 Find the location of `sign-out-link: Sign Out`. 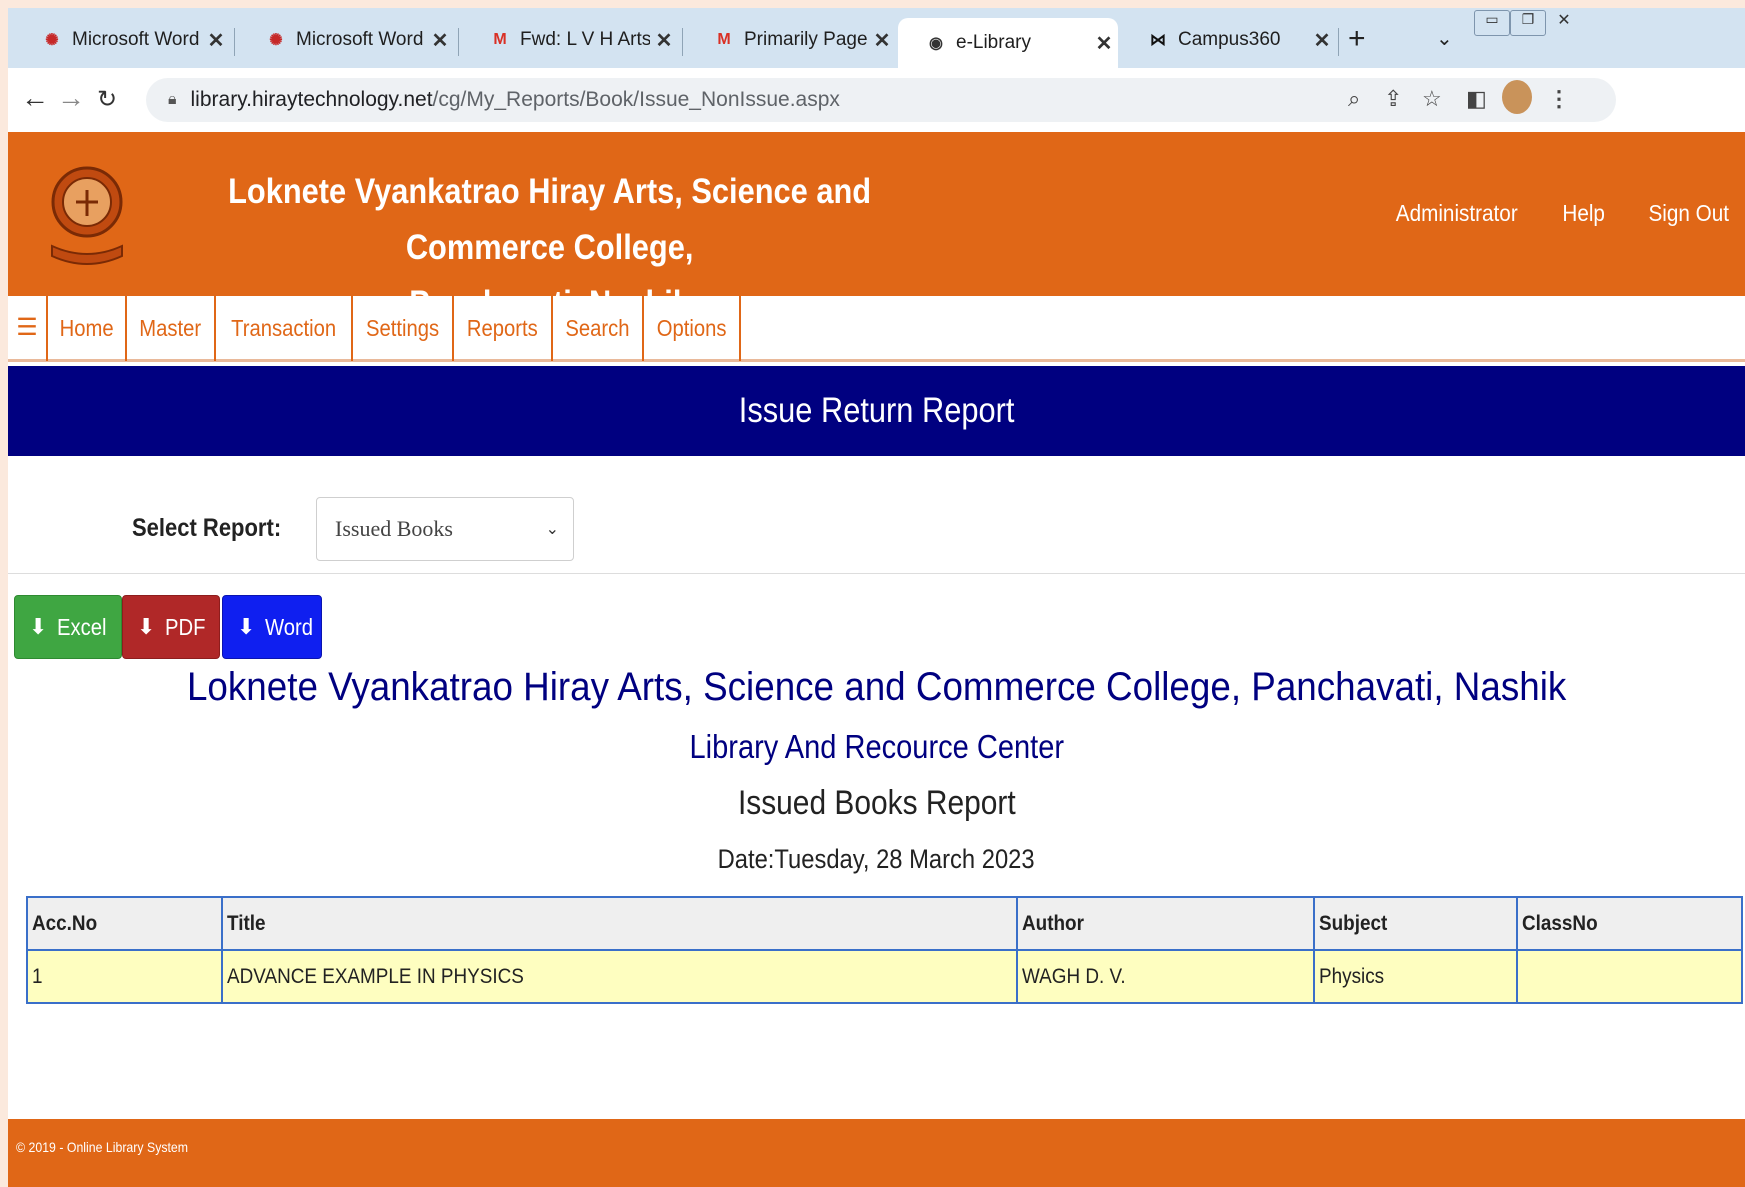

sign-out-link: Sign Out is located at coordinates (1688, 213).